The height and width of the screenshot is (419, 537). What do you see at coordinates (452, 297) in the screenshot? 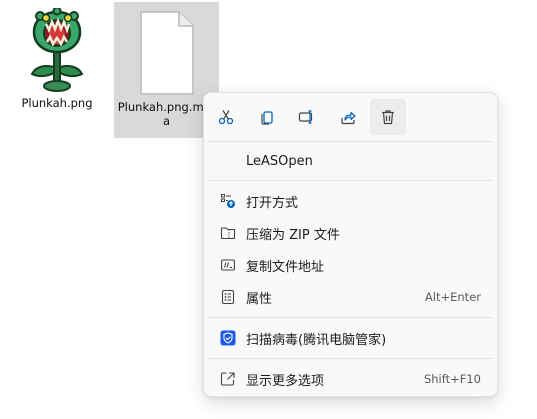
I see `shortcut-label: Alt+Enter` at bounding box center [452, 297].